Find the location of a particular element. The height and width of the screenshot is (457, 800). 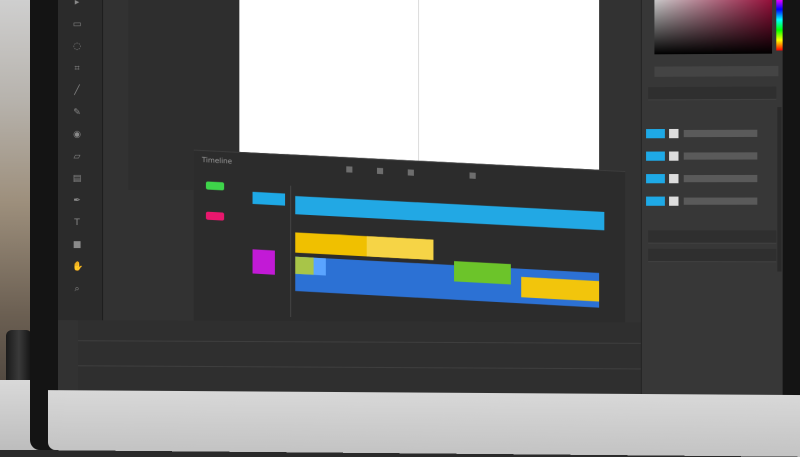

tool-strip: ▸ ▭ ◌ ⌗ ╱ ✎ ◉ ▱ ▤ ✒ T ■ ✋ ⌕ is located at coordinates (80, 160).